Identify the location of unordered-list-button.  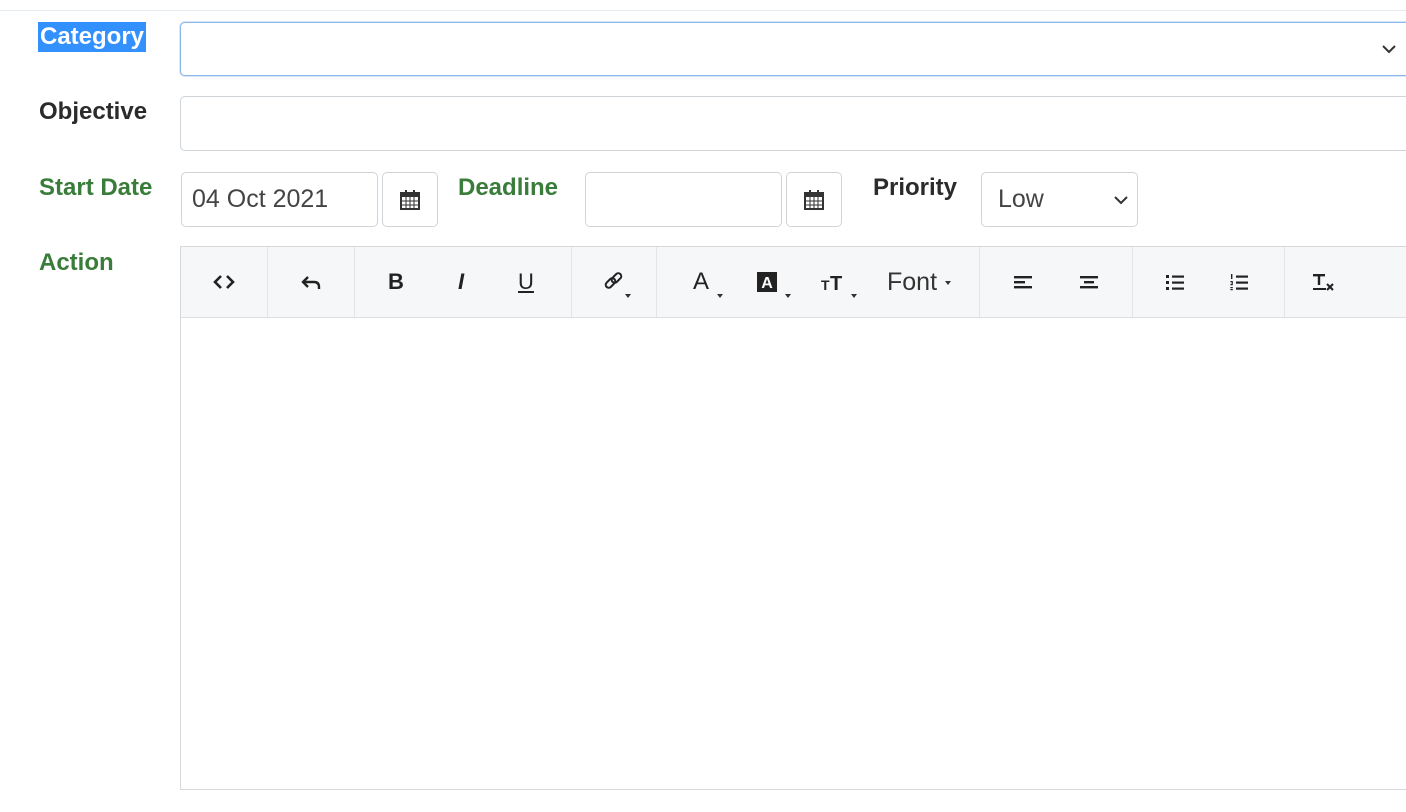
(1175, 282).